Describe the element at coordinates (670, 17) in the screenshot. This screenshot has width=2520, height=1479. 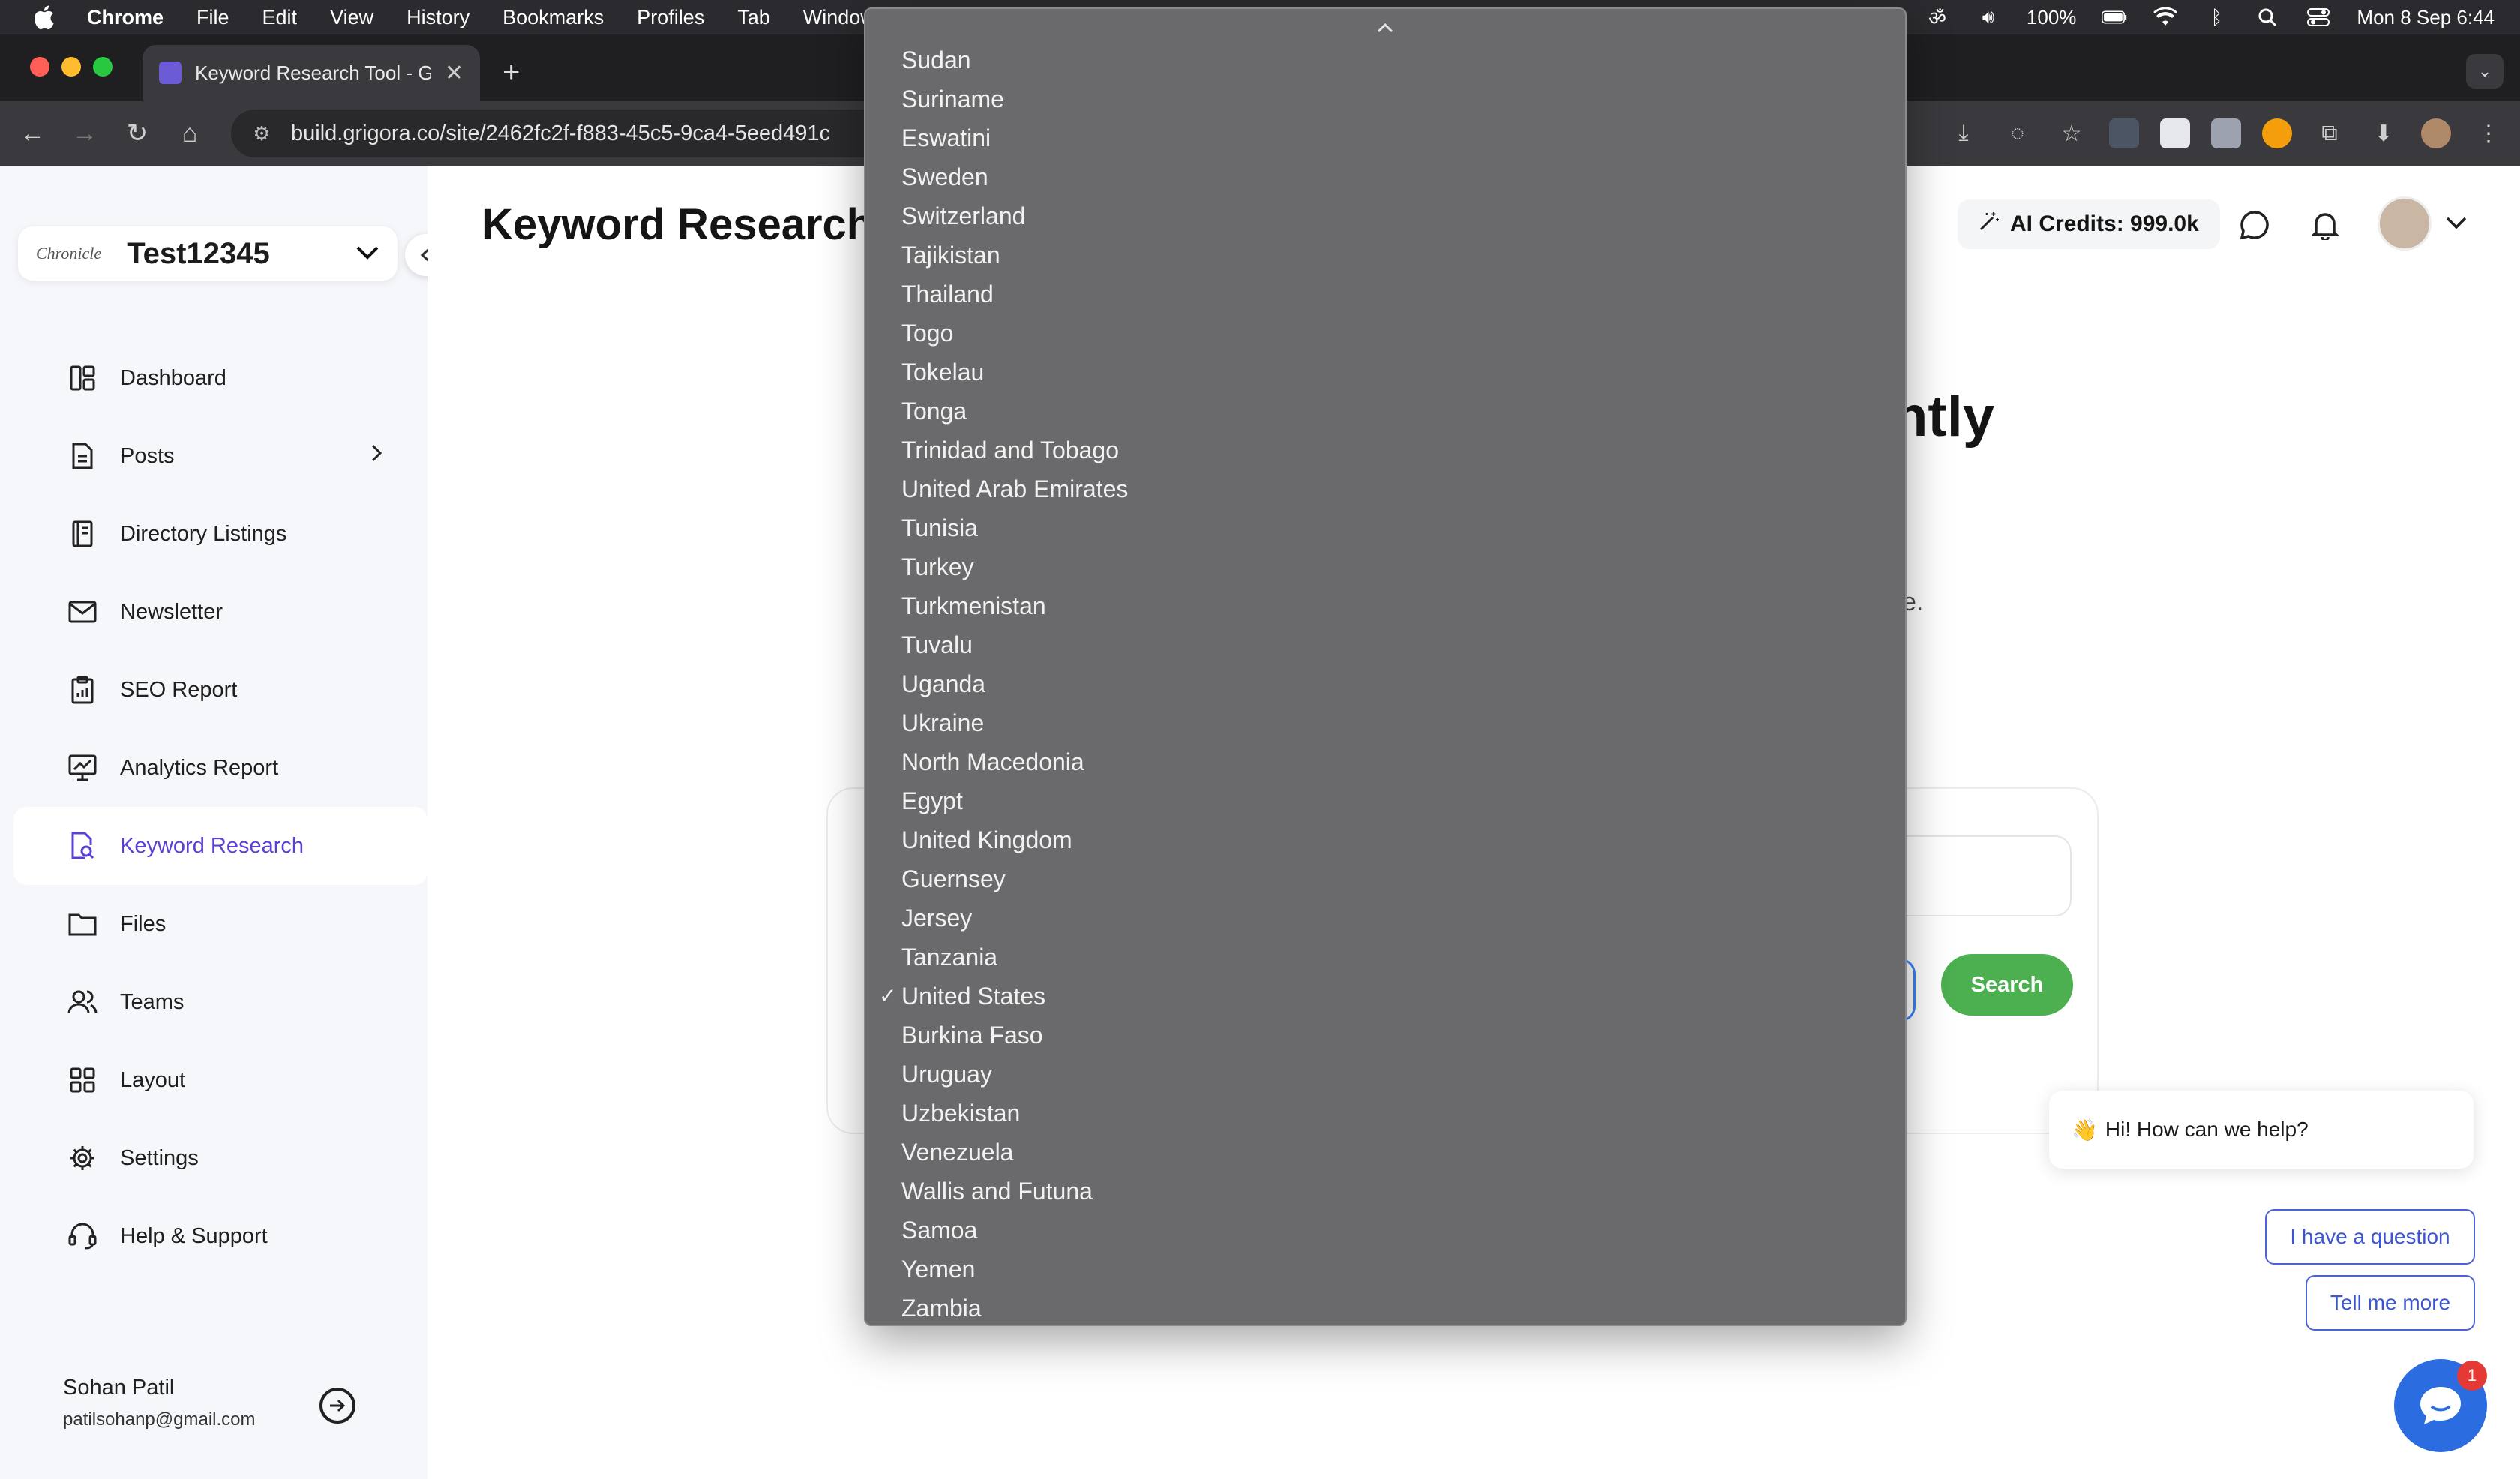
I see `menu-profiles: Profiles` at that location.